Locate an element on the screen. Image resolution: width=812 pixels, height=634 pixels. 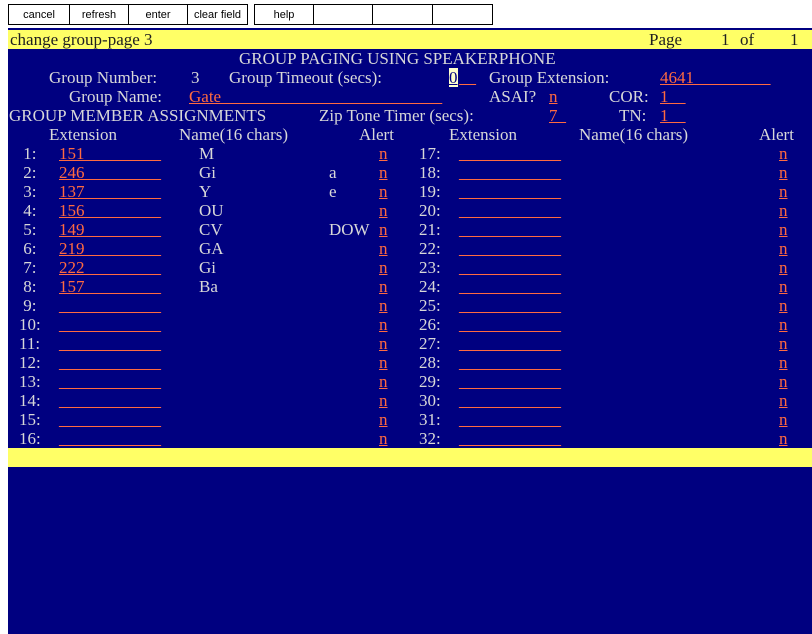
member-extension-field: 222_________ is located at coordinates (110, 267).